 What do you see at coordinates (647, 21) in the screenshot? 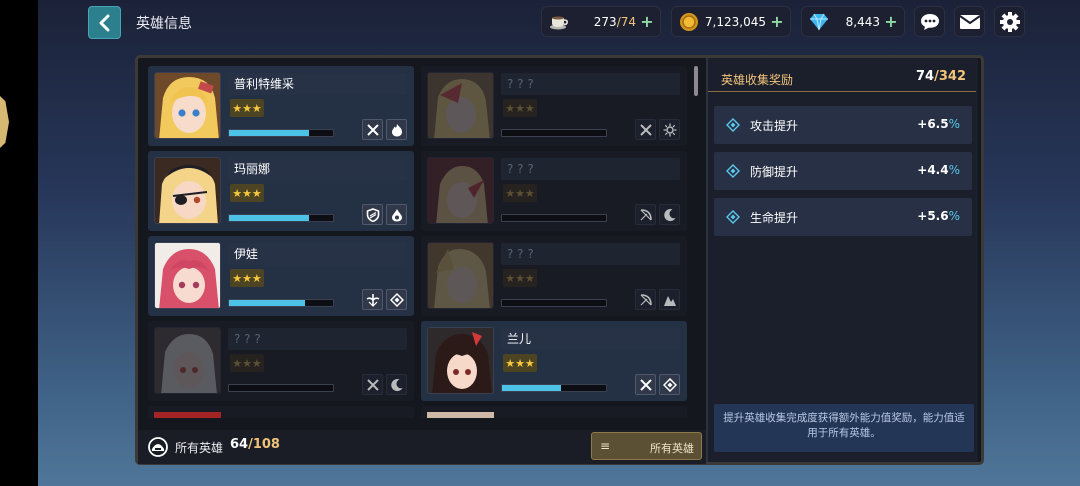
I see `add-stamina-icon: +` at bounding box center [647, 21].